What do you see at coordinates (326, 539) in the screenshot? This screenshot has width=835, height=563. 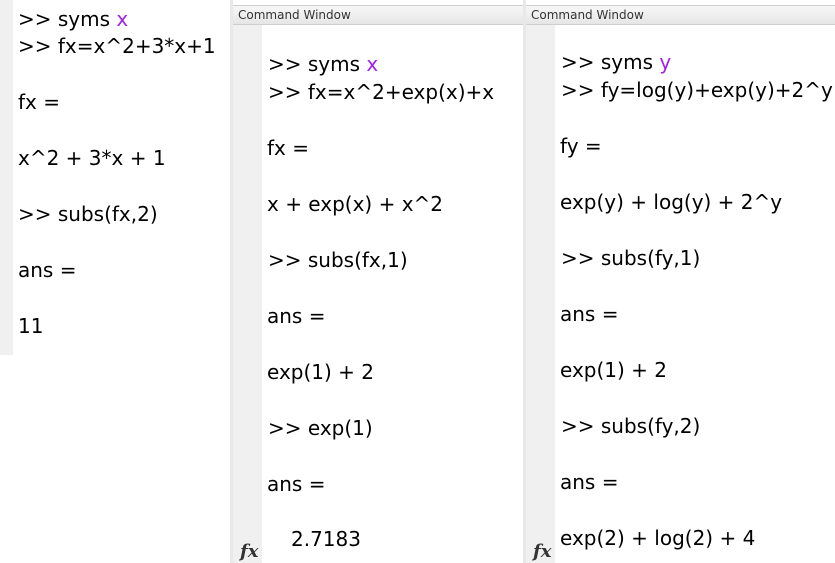 I see `output-line: 2.7183` at bounding box center [326, 539].